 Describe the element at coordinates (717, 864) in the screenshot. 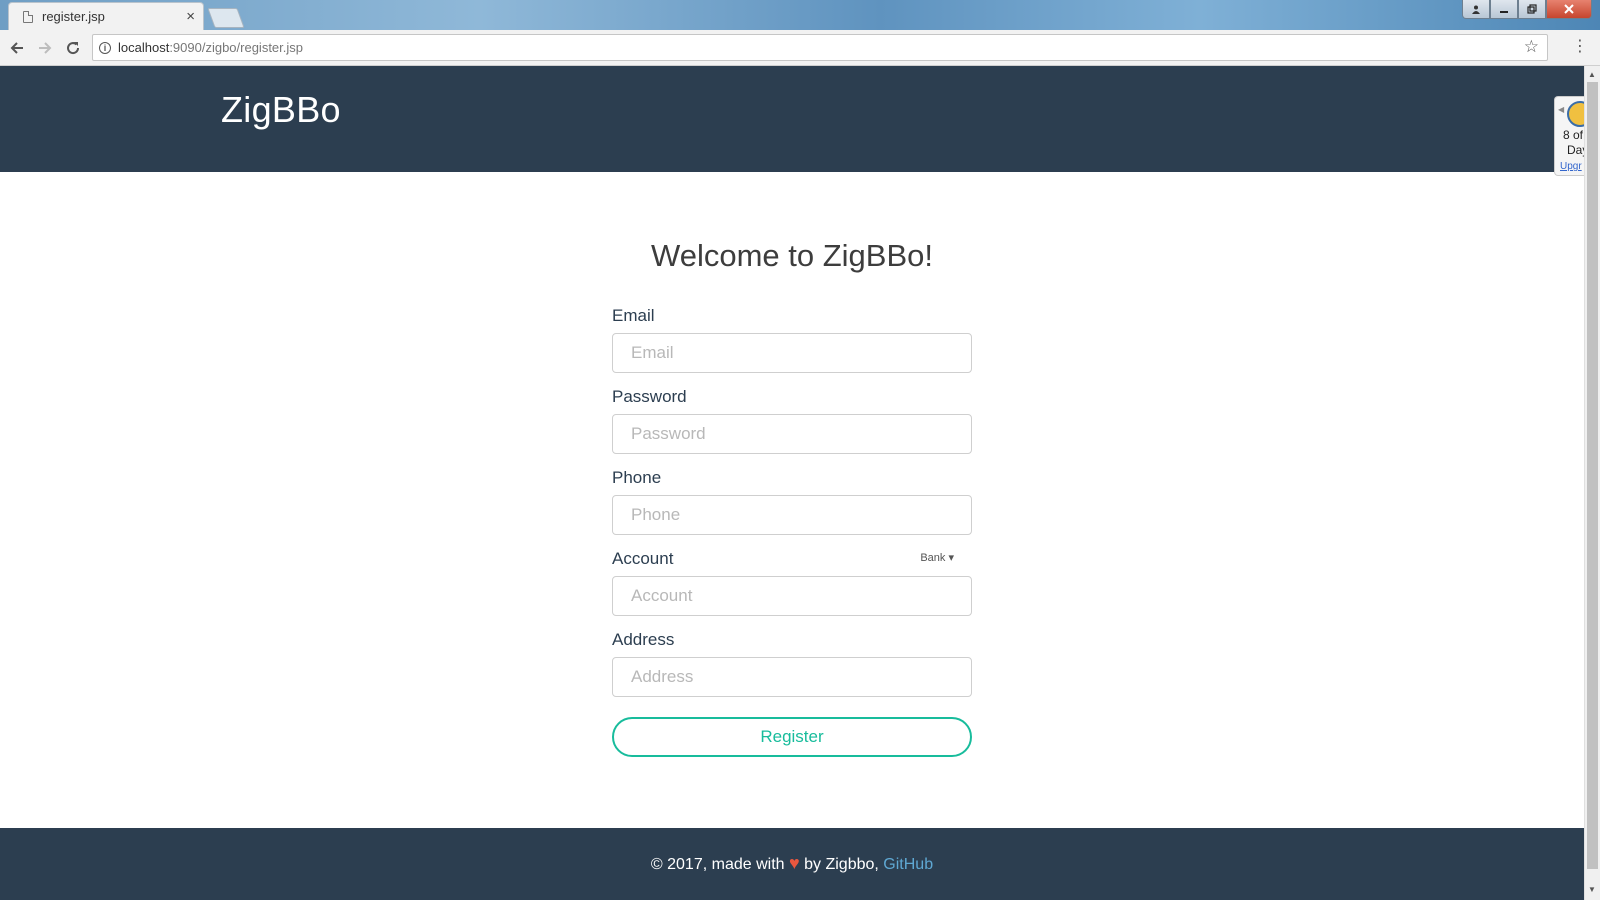

I see `footer-prefix: © 2017, made with` at that location.